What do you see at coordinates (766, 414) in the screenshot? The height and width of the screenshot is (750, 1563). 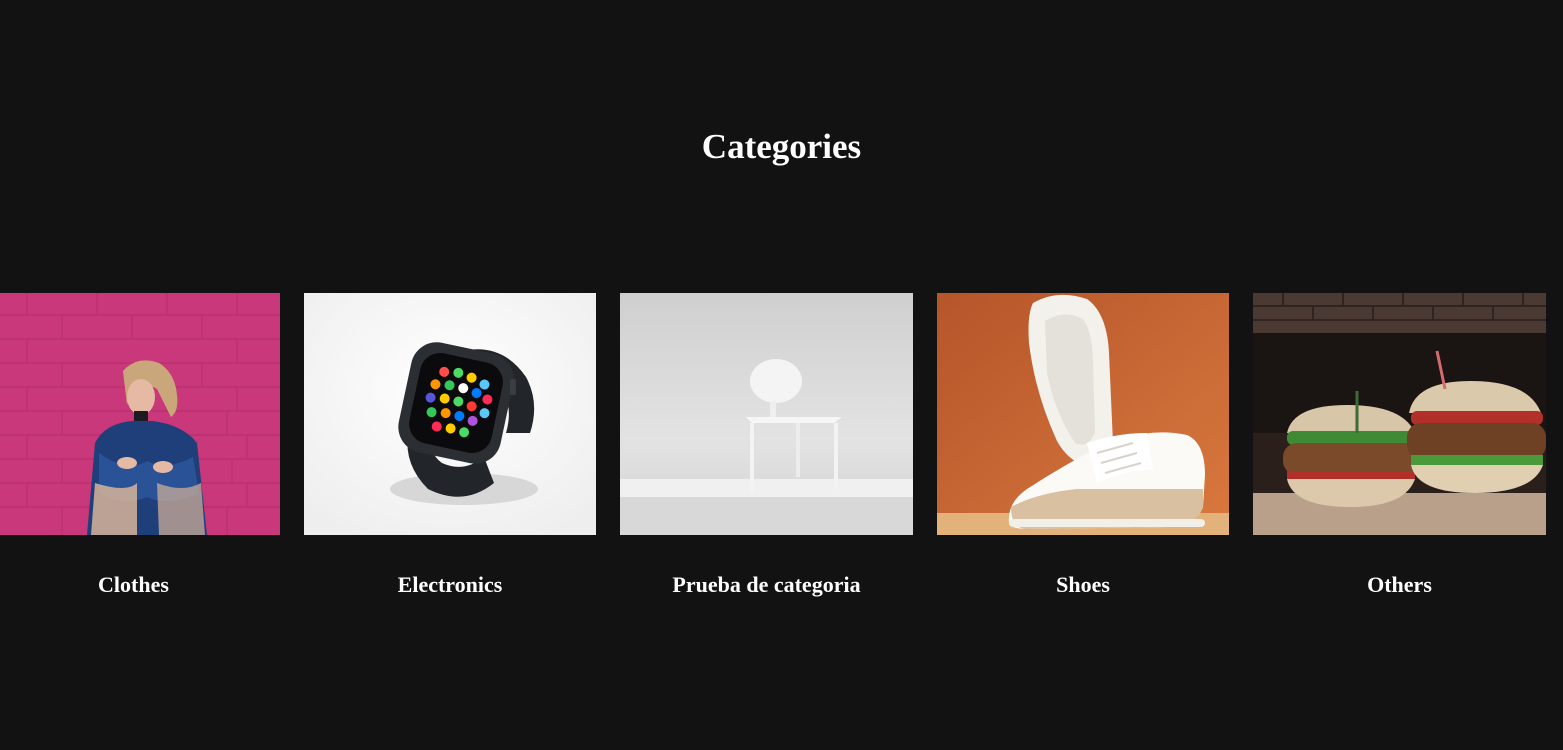 I see `category-image-prueba-de-categoria` at bounding box center [766, 414].